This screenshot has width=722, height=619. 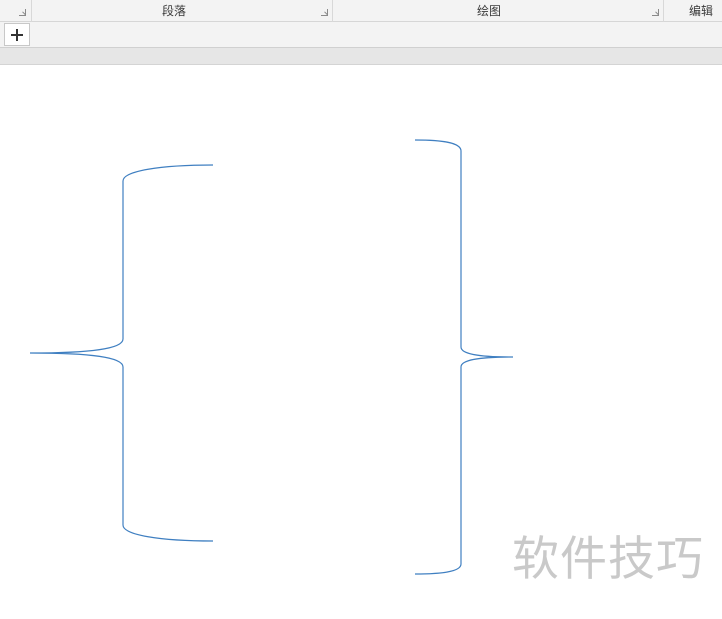 I want to click on ribbon-group-bar: 段落 绘图 编辑, so click(x=361, y=11).